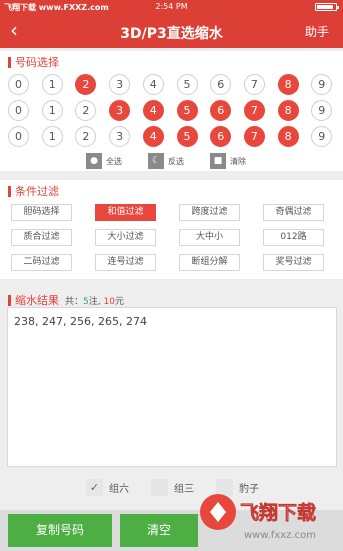 This screenshot has width=343, height=551. What do you see at coordinates (317, 31) in the screenshot?
I see `help-button: 助手` at bounding box center [317, 31].